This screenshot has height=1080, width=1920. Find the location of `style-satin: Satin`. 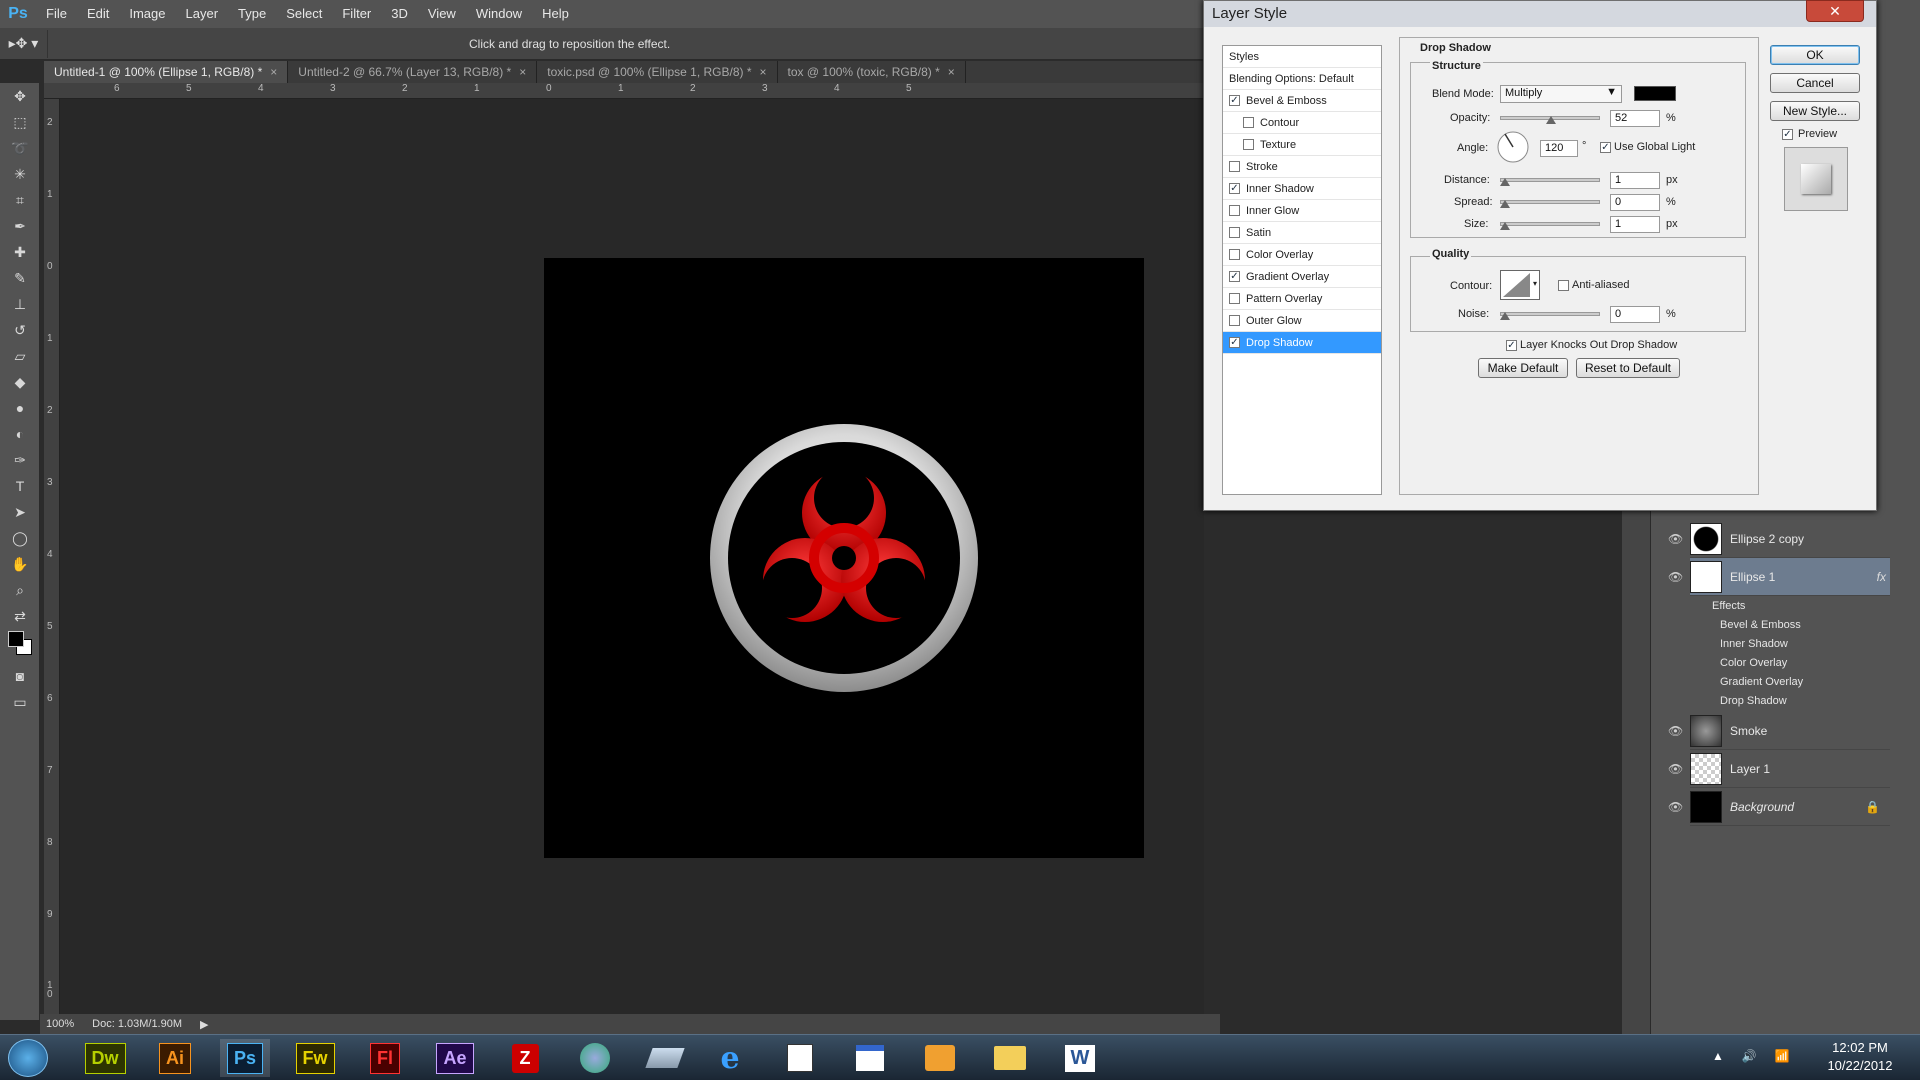

style-satin: Satin is located at coordinates (1302, 233).